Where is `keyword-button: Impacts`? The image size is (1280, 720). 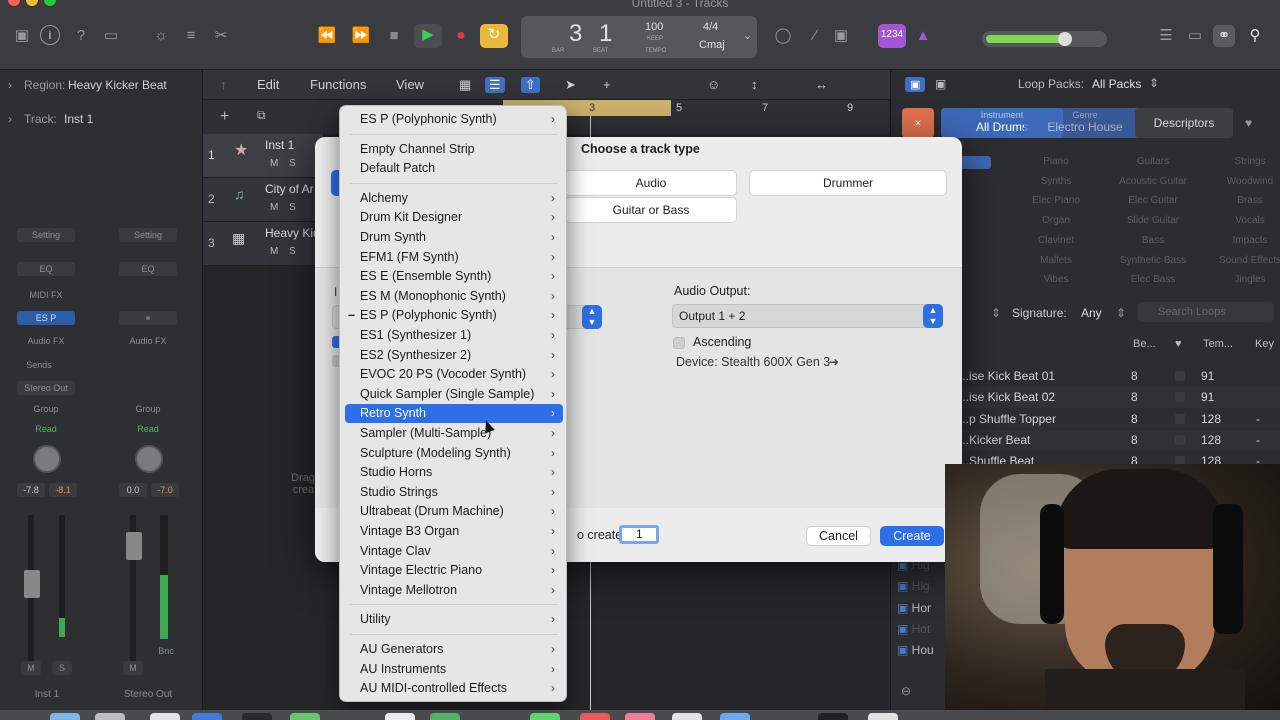 keyword-button: Impacts is located at coordinates (1242, 240).